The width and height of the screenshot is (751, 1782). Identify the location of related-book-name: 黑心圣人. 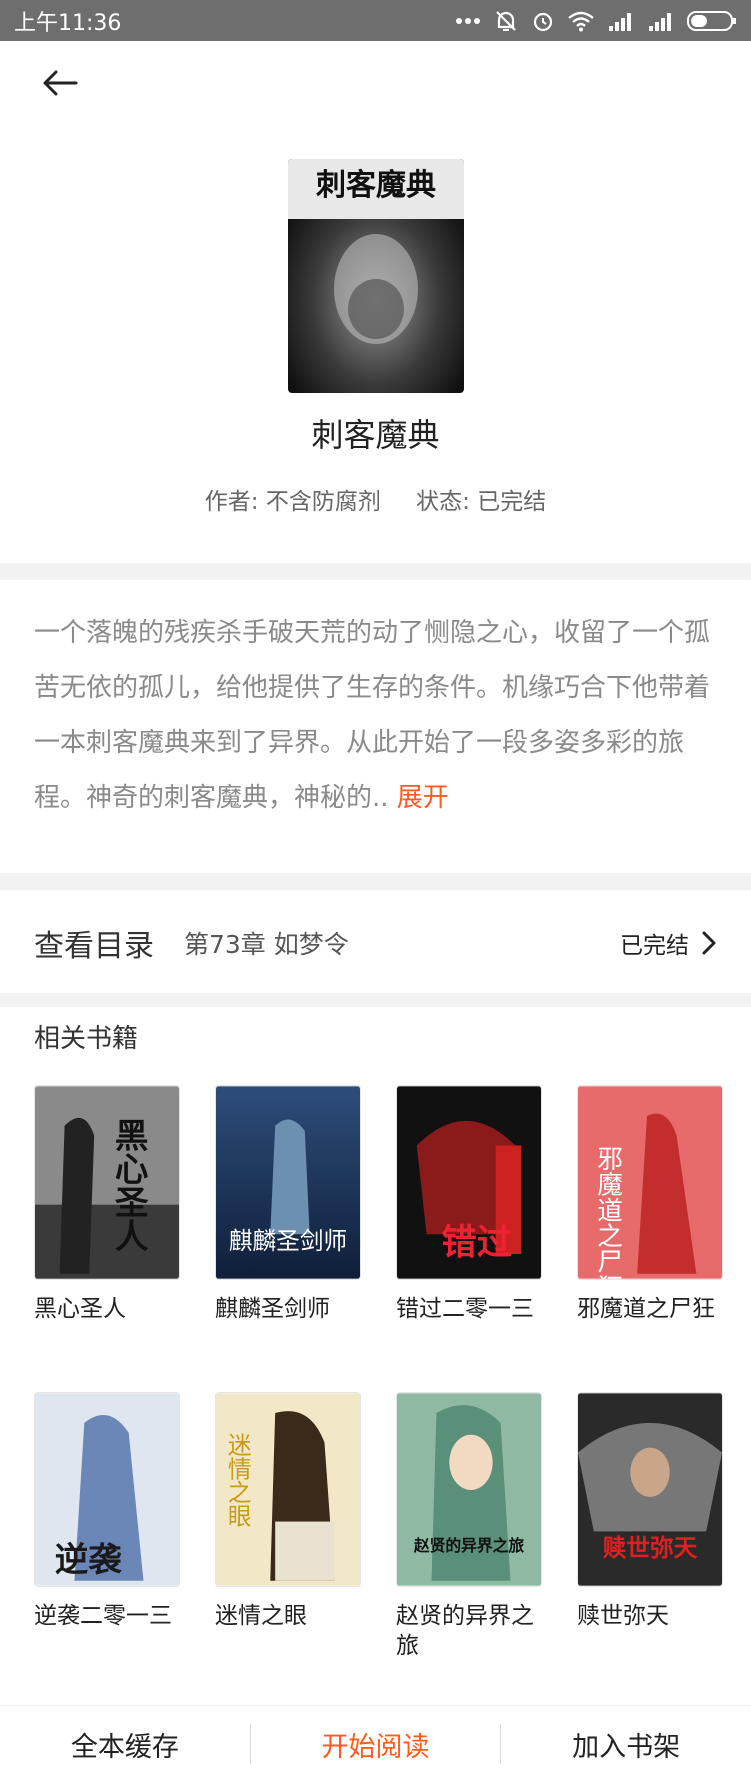
(80, 1309).